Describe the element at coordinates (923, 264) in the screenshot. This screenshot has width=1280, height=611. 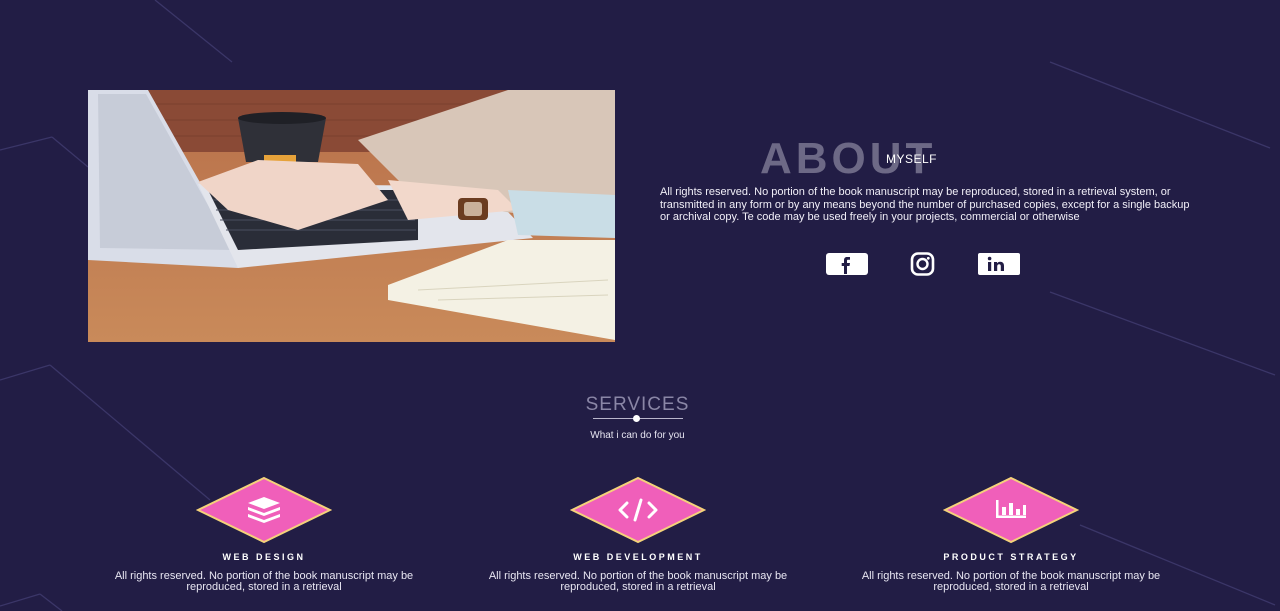
I see `instagram-icon` at that location.